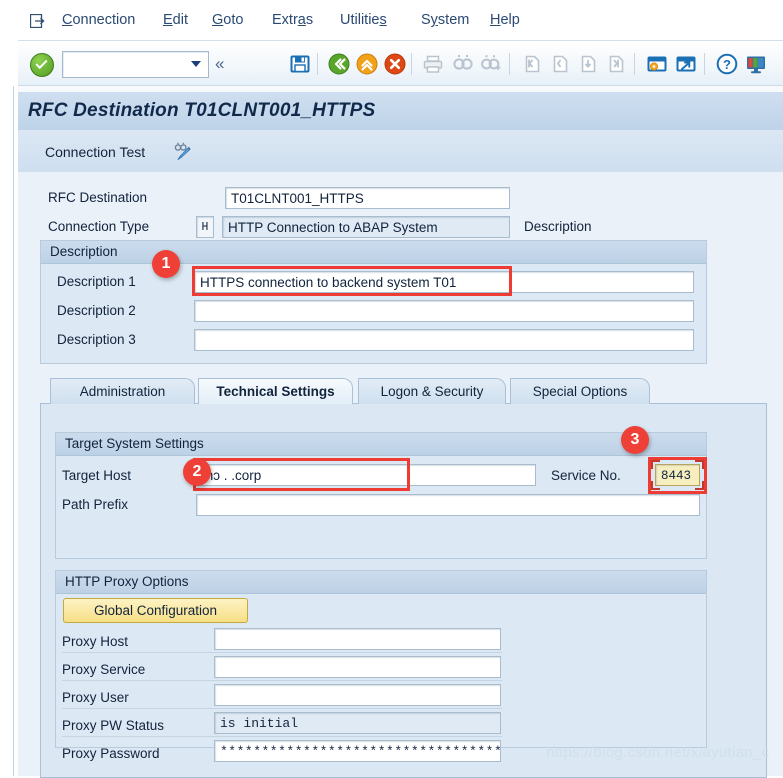 Image resolution: width=783 pixels, height=778 pixels. I want to click on help-icon: ?, so click(727, 64).